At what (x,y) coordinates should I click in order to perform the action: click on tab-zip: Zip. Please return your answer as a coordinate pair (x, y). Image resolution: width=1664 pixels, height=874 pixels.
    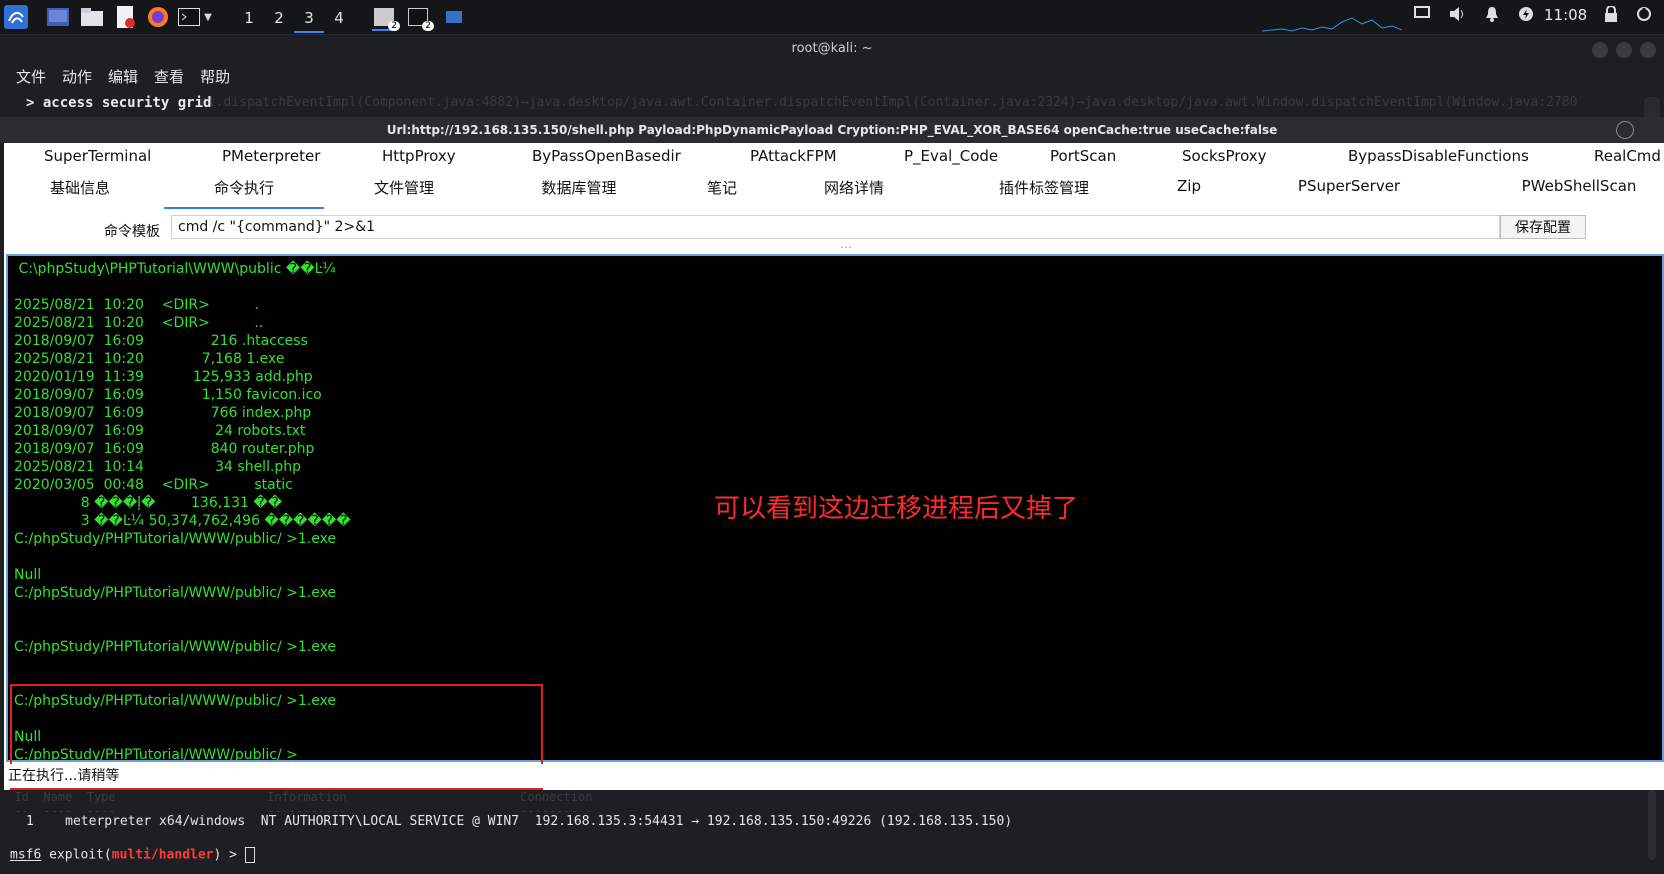
    Looking at the image, I should click on (1189, 192).